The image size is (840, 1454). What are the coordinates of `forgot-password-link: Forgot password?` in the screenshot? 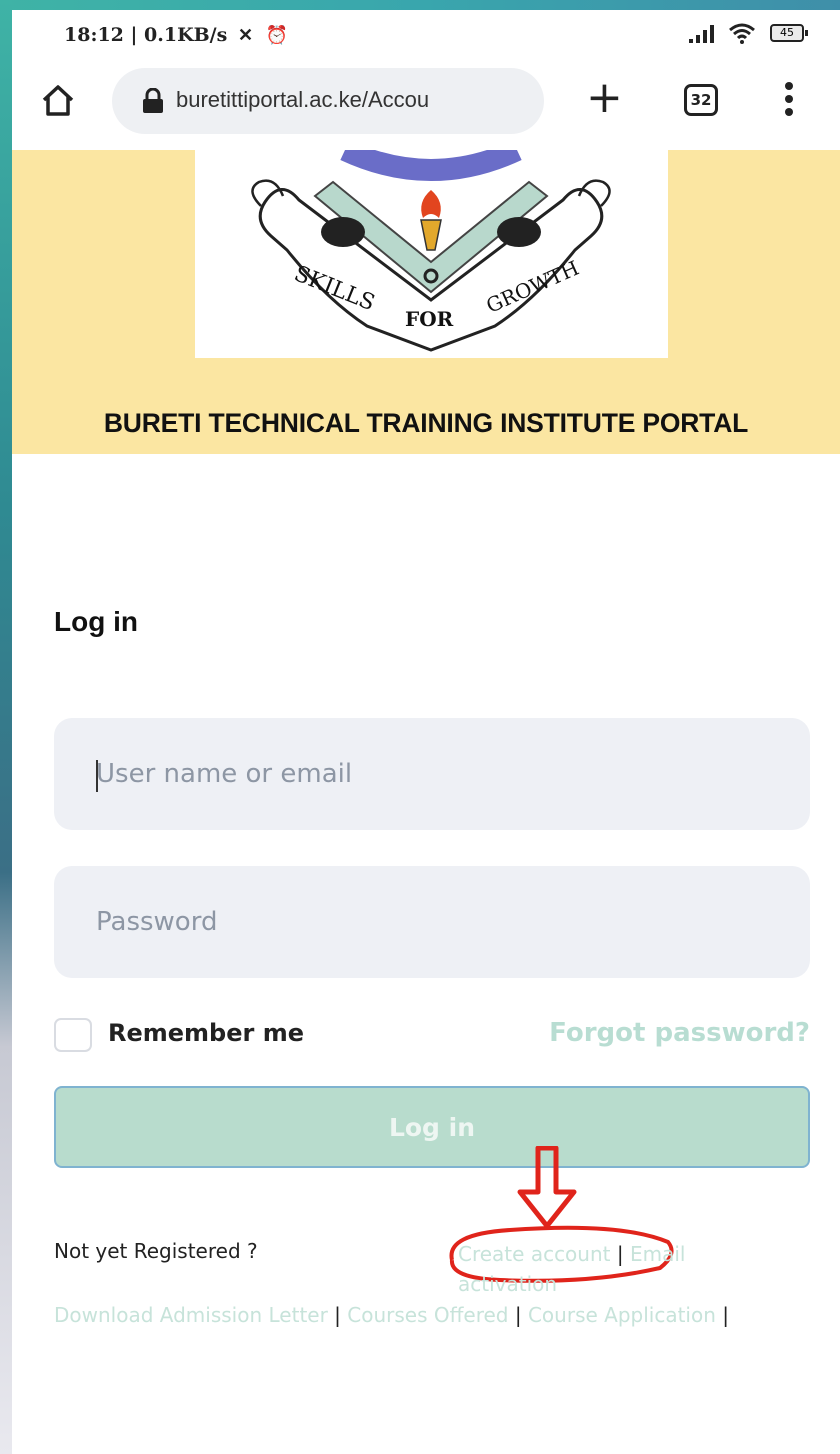 It's located at (679, 1033).